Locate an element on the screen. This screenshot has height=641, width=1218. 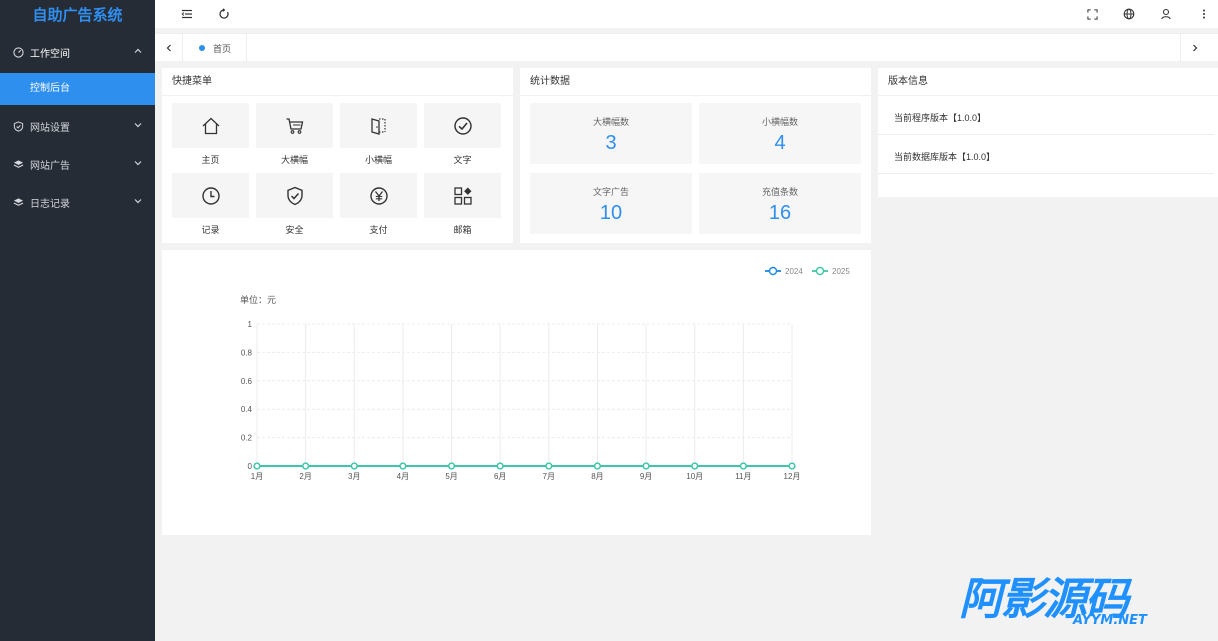
chevron-left-icon is located at coordinates (168, 48).